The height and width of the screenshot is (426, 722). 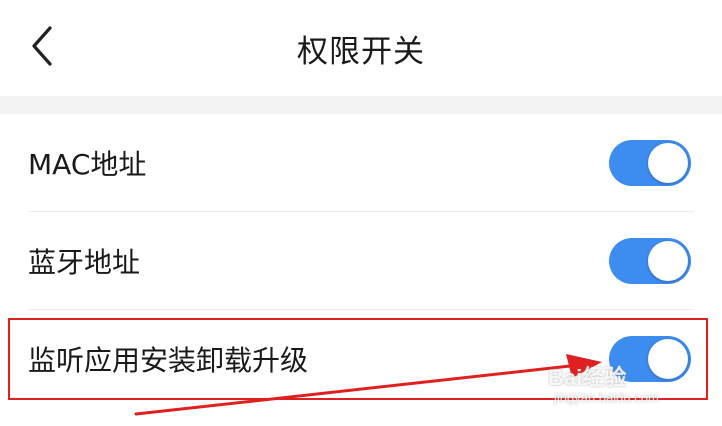 What do you see at coordinates (87, 164) in the screenshot?
I see `setting-label: MAC地址` at bounding box center [87, 164].